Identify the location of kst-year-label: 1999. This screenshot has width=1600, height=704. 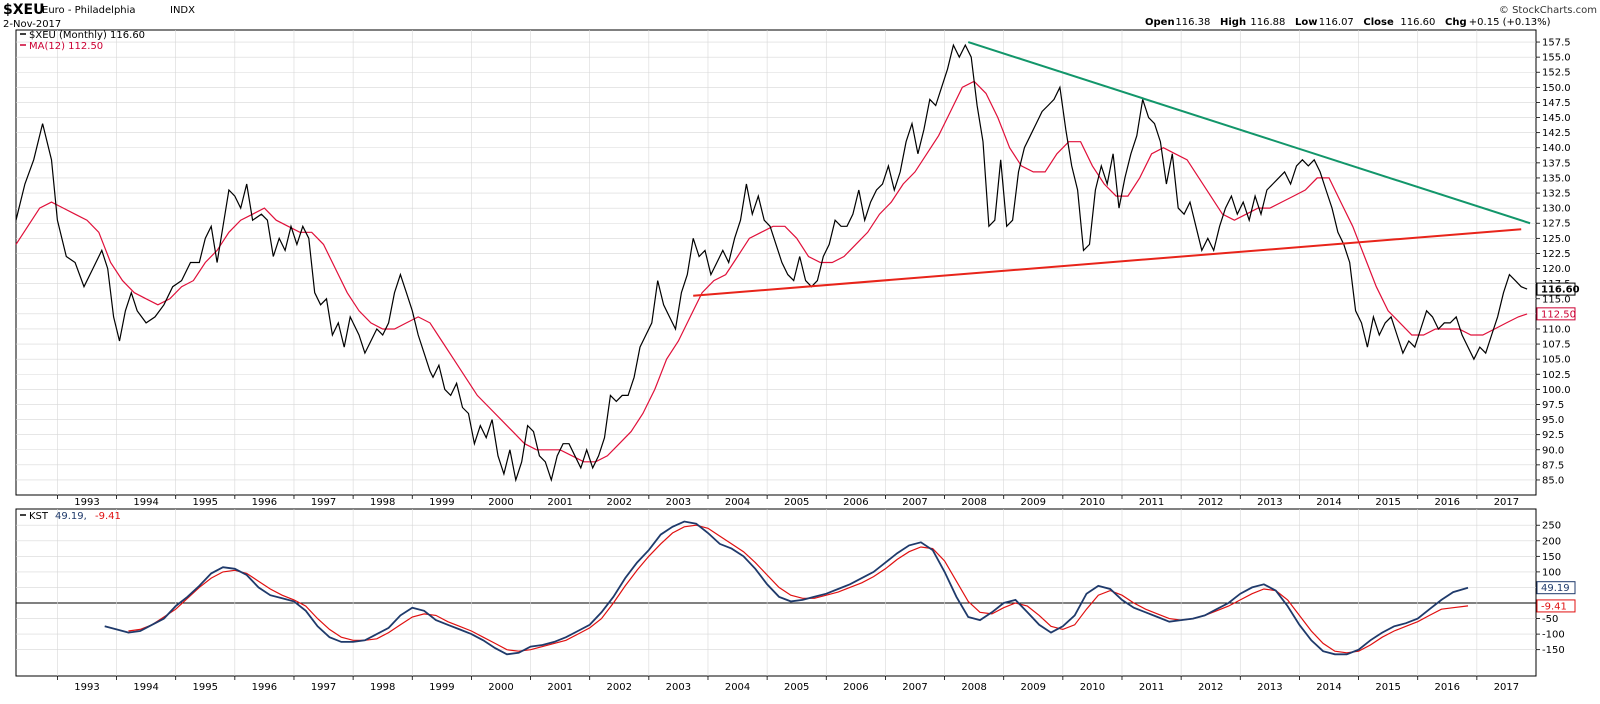
(441, 687).